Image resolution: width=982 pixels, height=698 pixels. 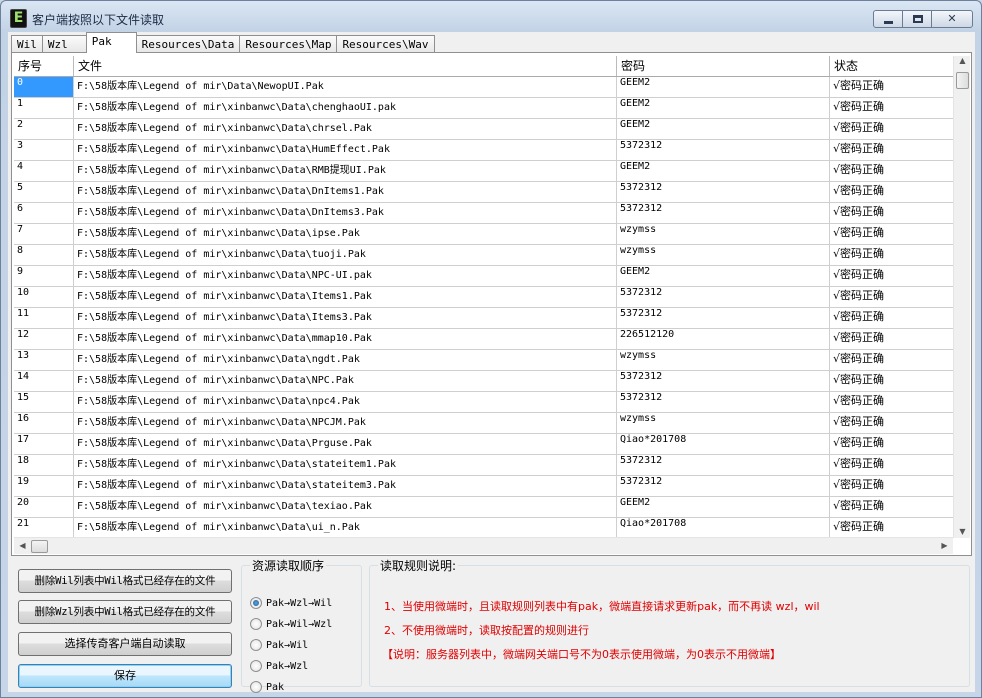 I want to click on tab-resources-map: Resources\Map, so click(x=288, y=44).